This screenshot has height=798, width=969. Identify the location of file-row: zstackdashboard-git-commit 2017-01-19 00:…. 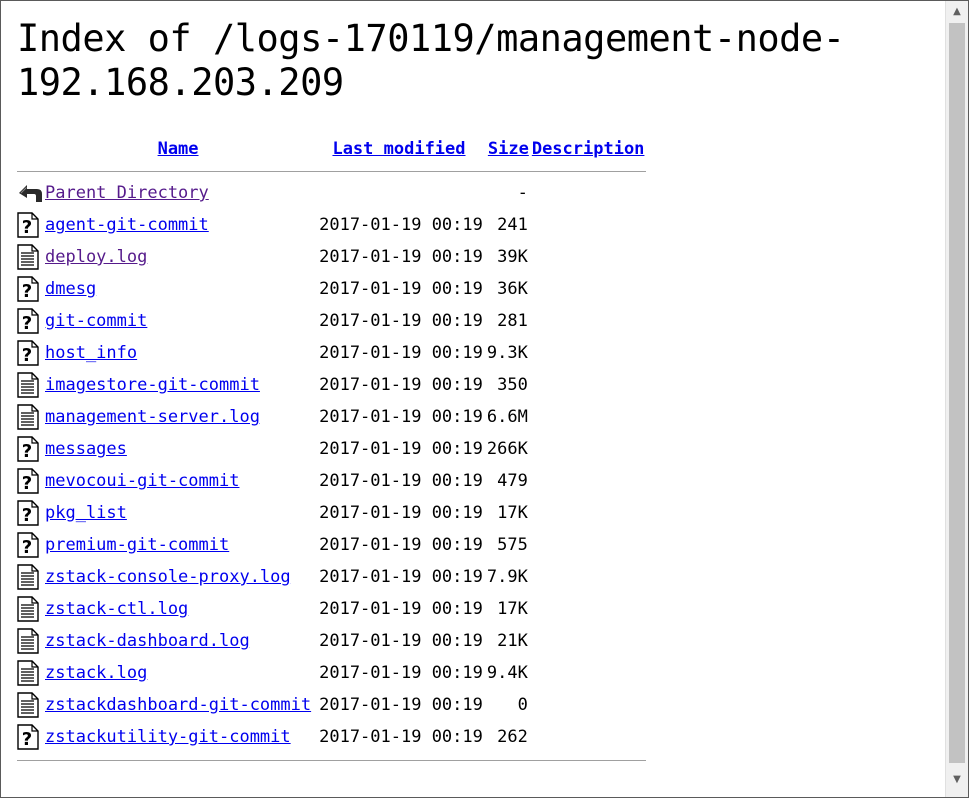
(331, 705).